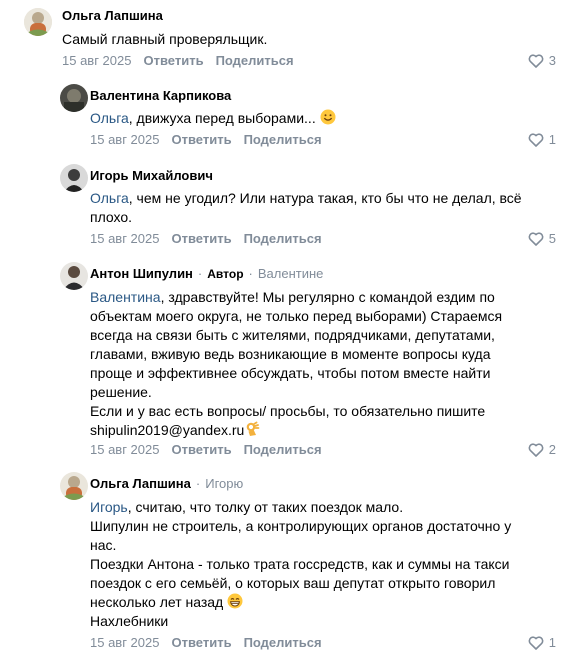 This screenshot has width=572, height=667. Describe the element at coordinates (552, 238) in the screenshot. I see `like-count: 5` at that location.